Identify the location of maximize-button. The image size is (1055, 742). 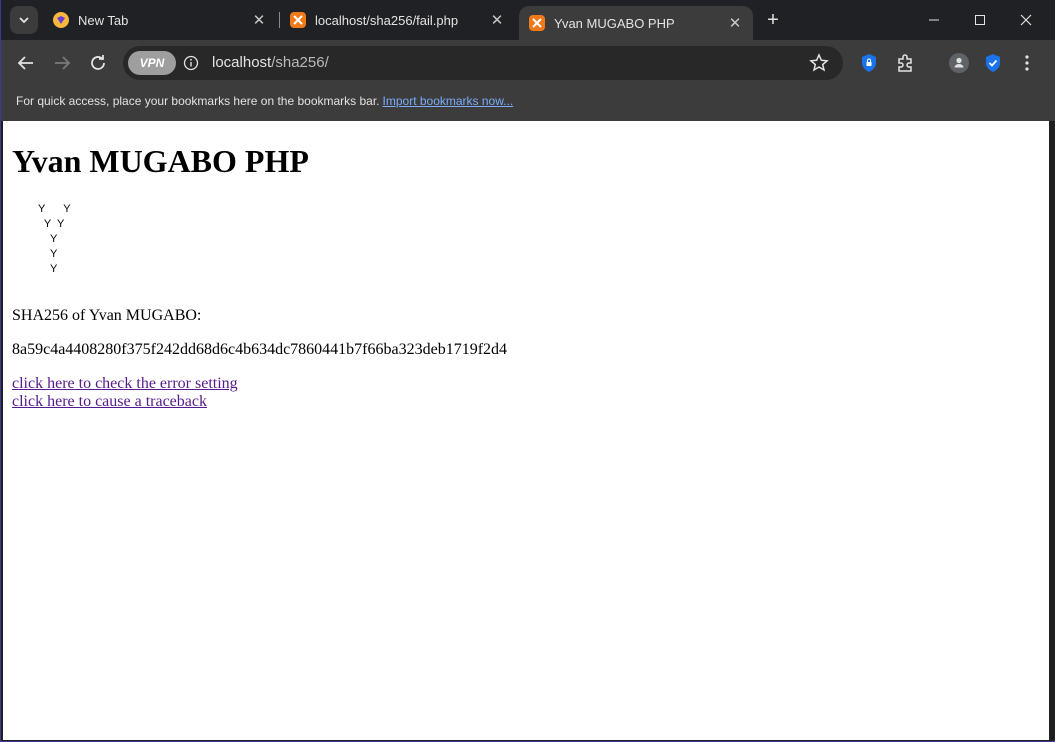
(980, 20).